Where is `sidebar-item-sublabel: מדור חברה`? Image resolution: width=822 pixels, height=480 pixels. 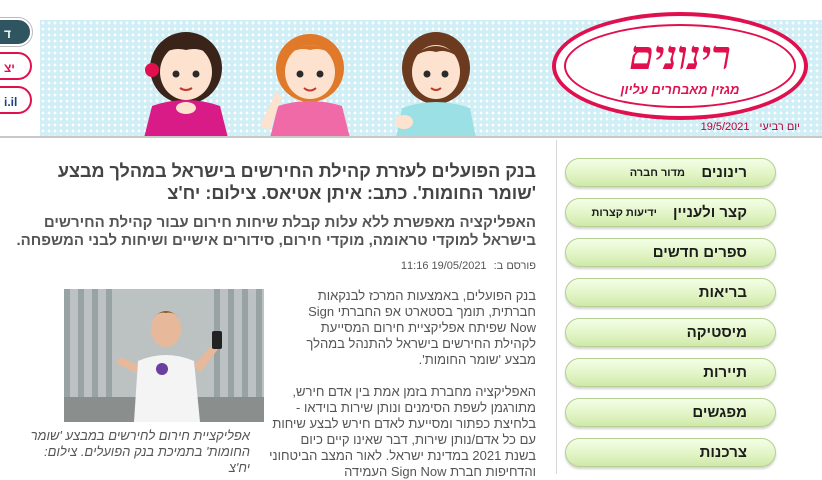
sidebar-item-sublabel: מדור חברה is located at coordinates (657, 173).